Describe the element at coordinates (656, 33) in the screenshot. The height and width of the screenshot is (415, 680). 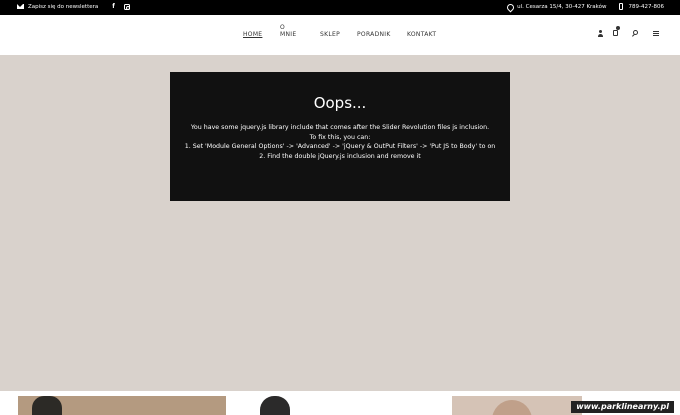
I see `menu-icon` at that location.